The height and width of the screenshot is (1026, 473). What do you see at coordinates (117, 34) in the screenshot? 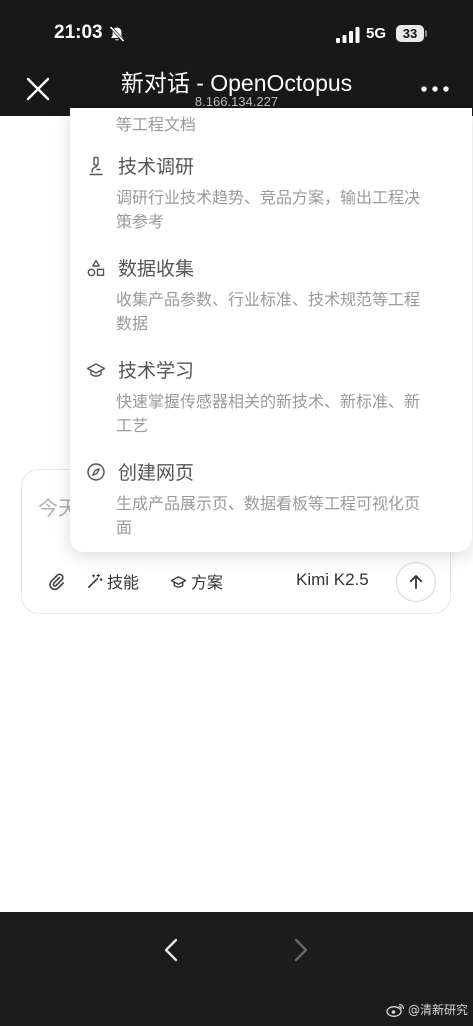
I see `bell-muted-icon` at bounding box center [117, 34].